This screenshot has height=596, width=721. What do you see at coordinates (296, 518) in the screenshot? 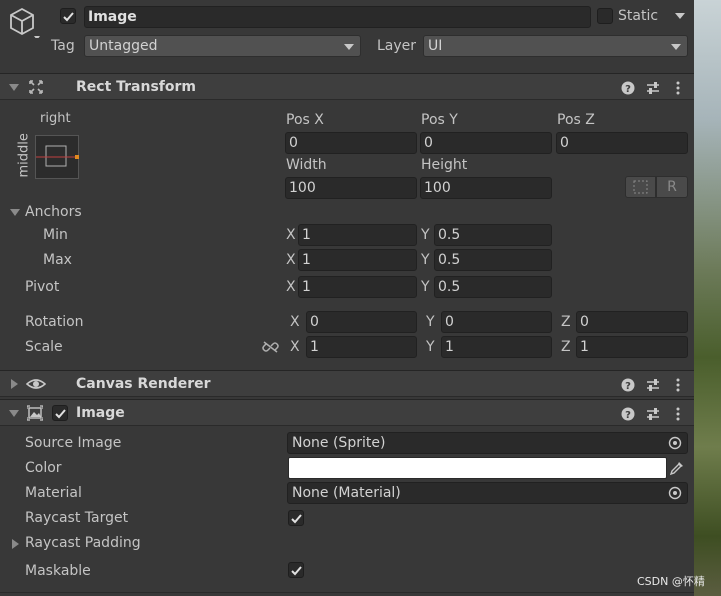
I see `raycast-target-checkbox` at bounding box center [296, 518].